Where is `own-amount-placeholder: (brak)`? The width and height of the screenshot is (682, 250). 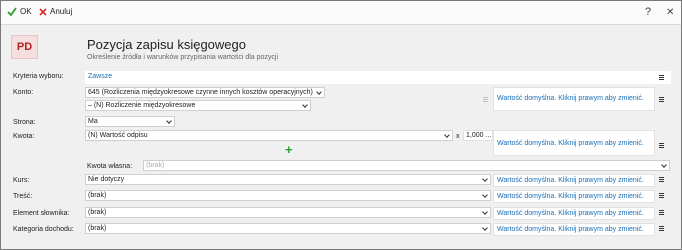
own-amount-placeholder: (brak) is located at coordinates (155, 165).